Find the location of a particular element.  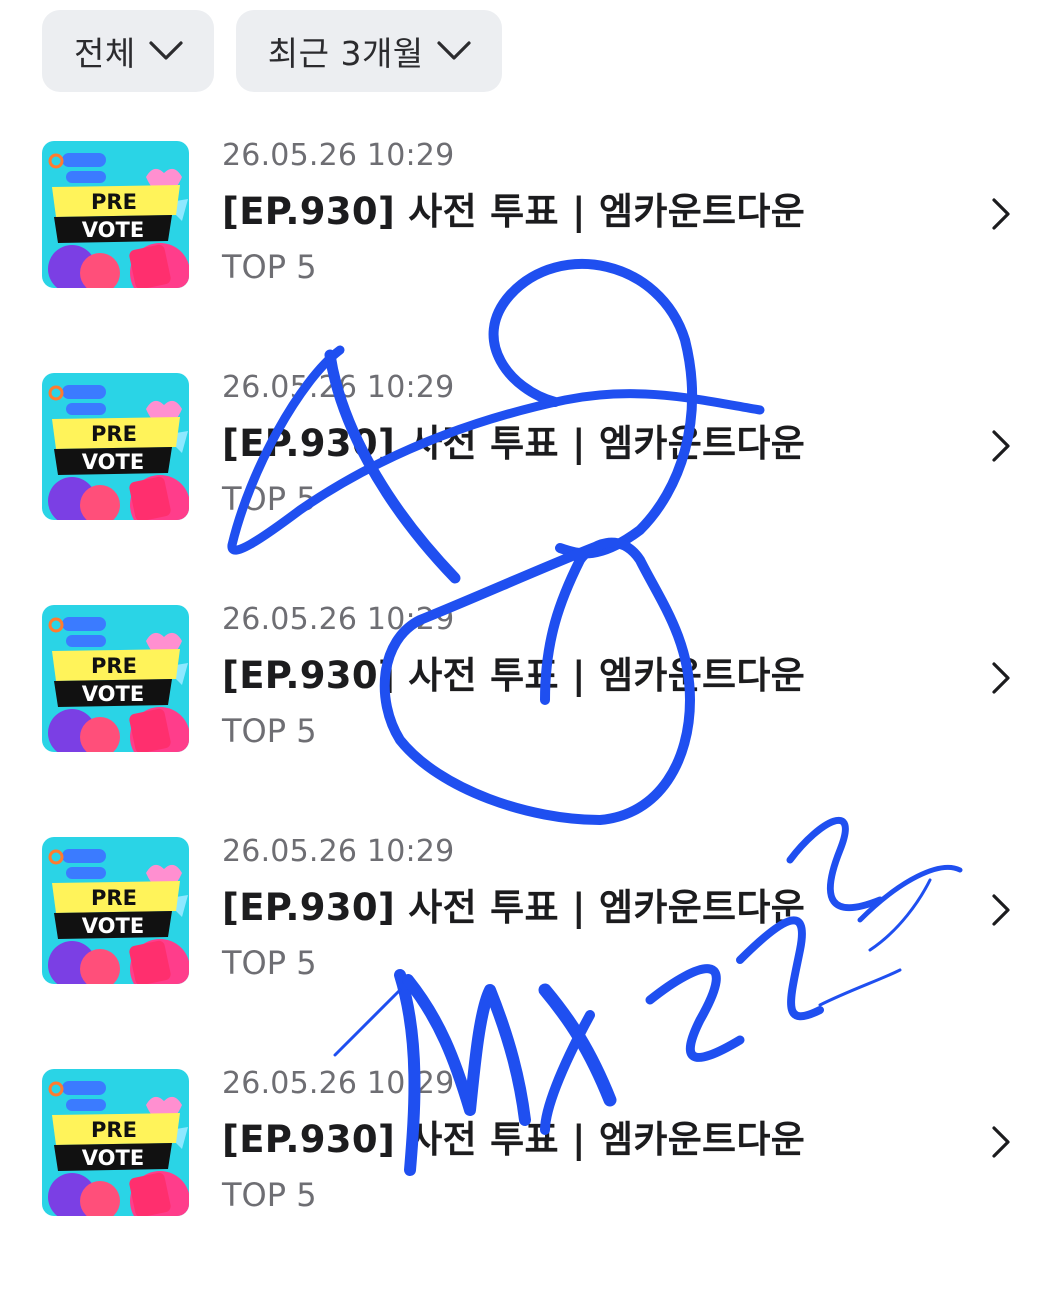

category-filter-dropdown: 전체 is located at coordinates (128, 51).